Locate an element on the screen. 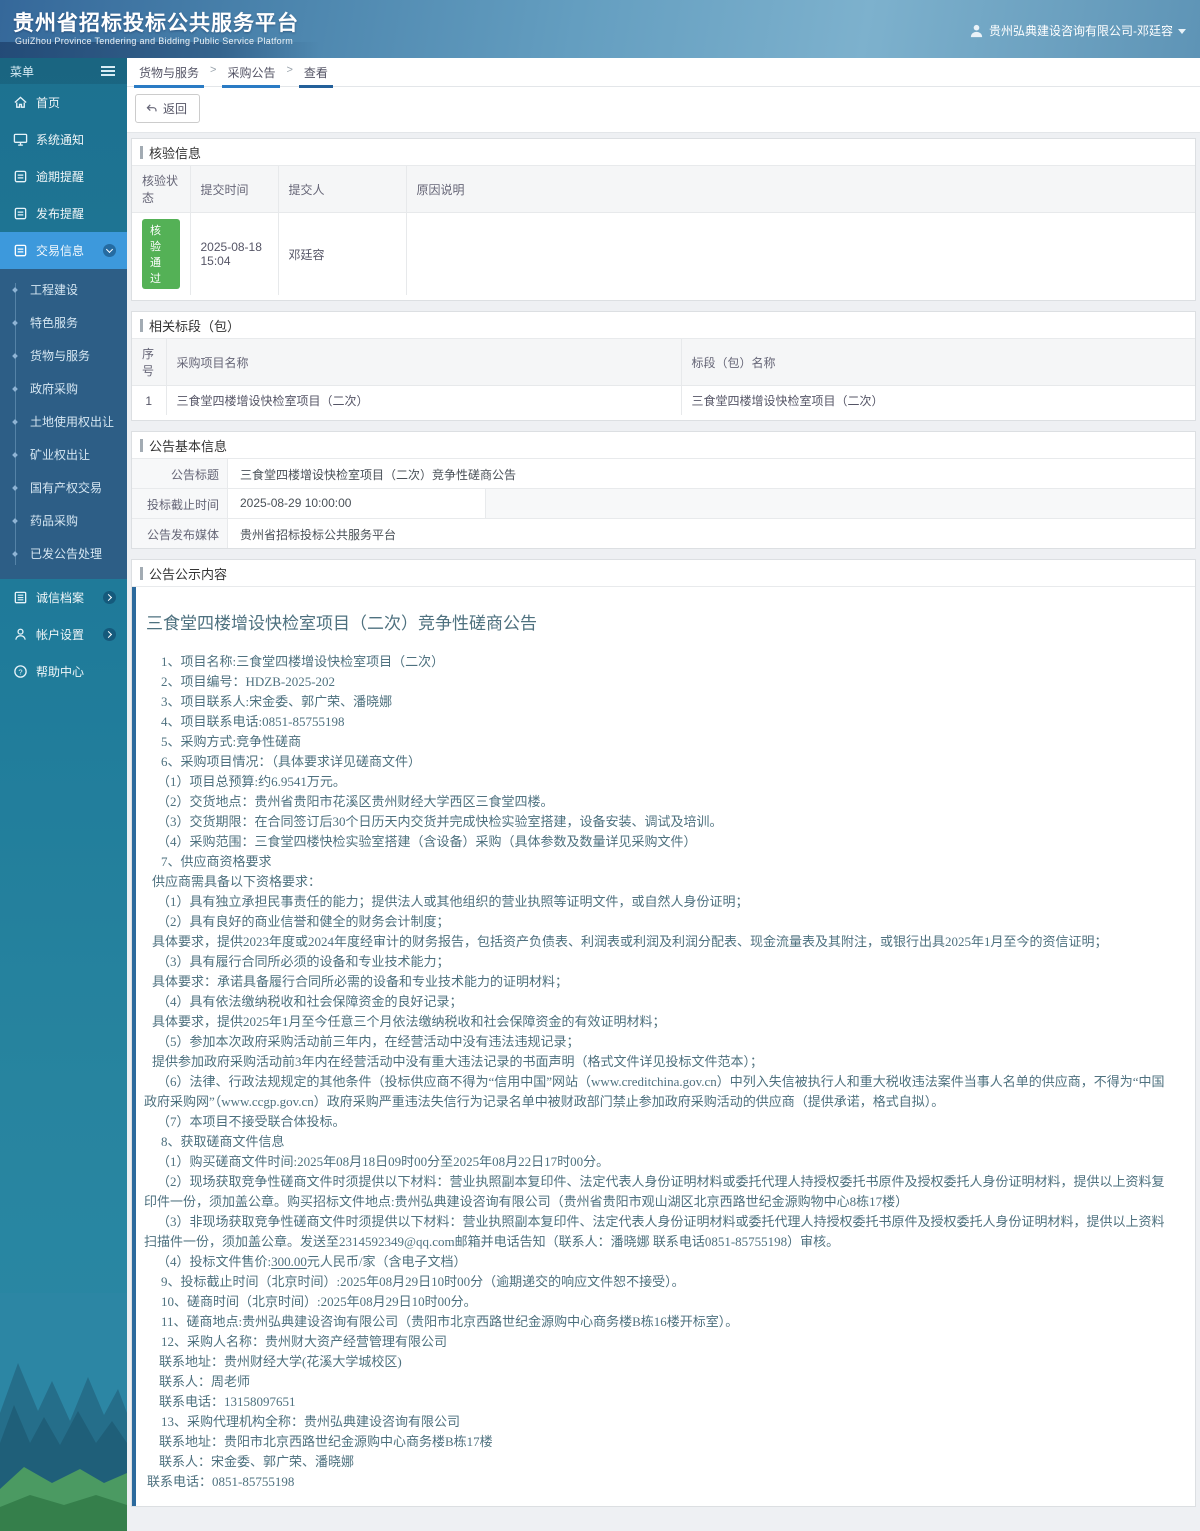 This screenshot has width=1200, height=1531. section-header: 核验信息 is located at coordinates (663, 152).